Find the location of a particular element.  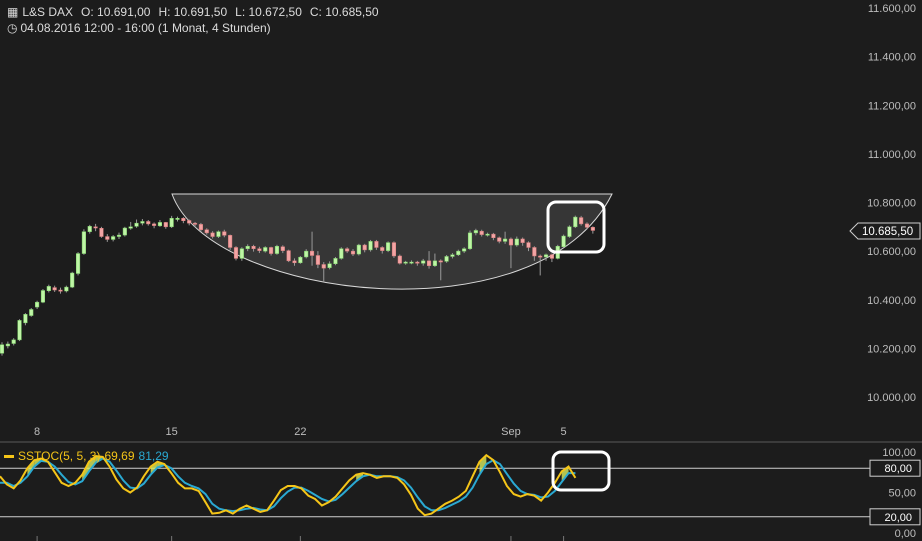

price-tick-label: 11.200,00 is located at coordinates (892, 106).